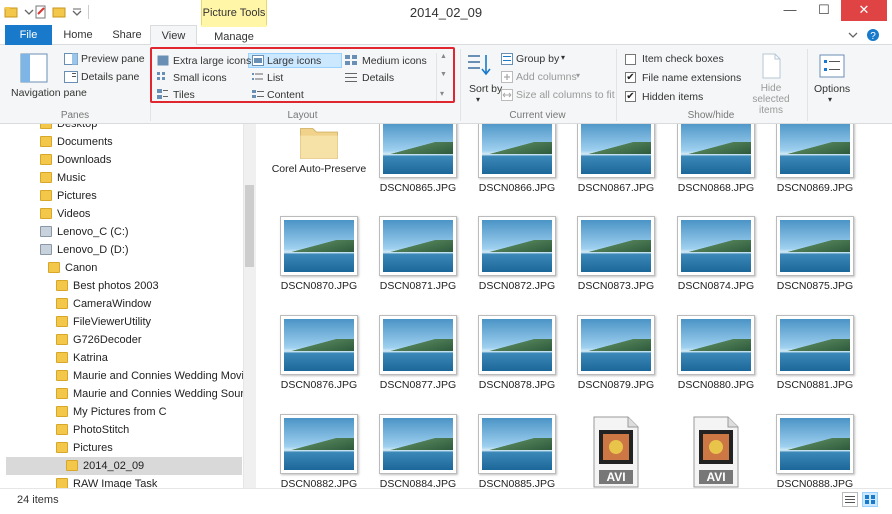  What do you see at coordinates (815, 451) in the screenshot?
I see `file-item: DSCN0888.JPG` at bounding box center [815, 451].